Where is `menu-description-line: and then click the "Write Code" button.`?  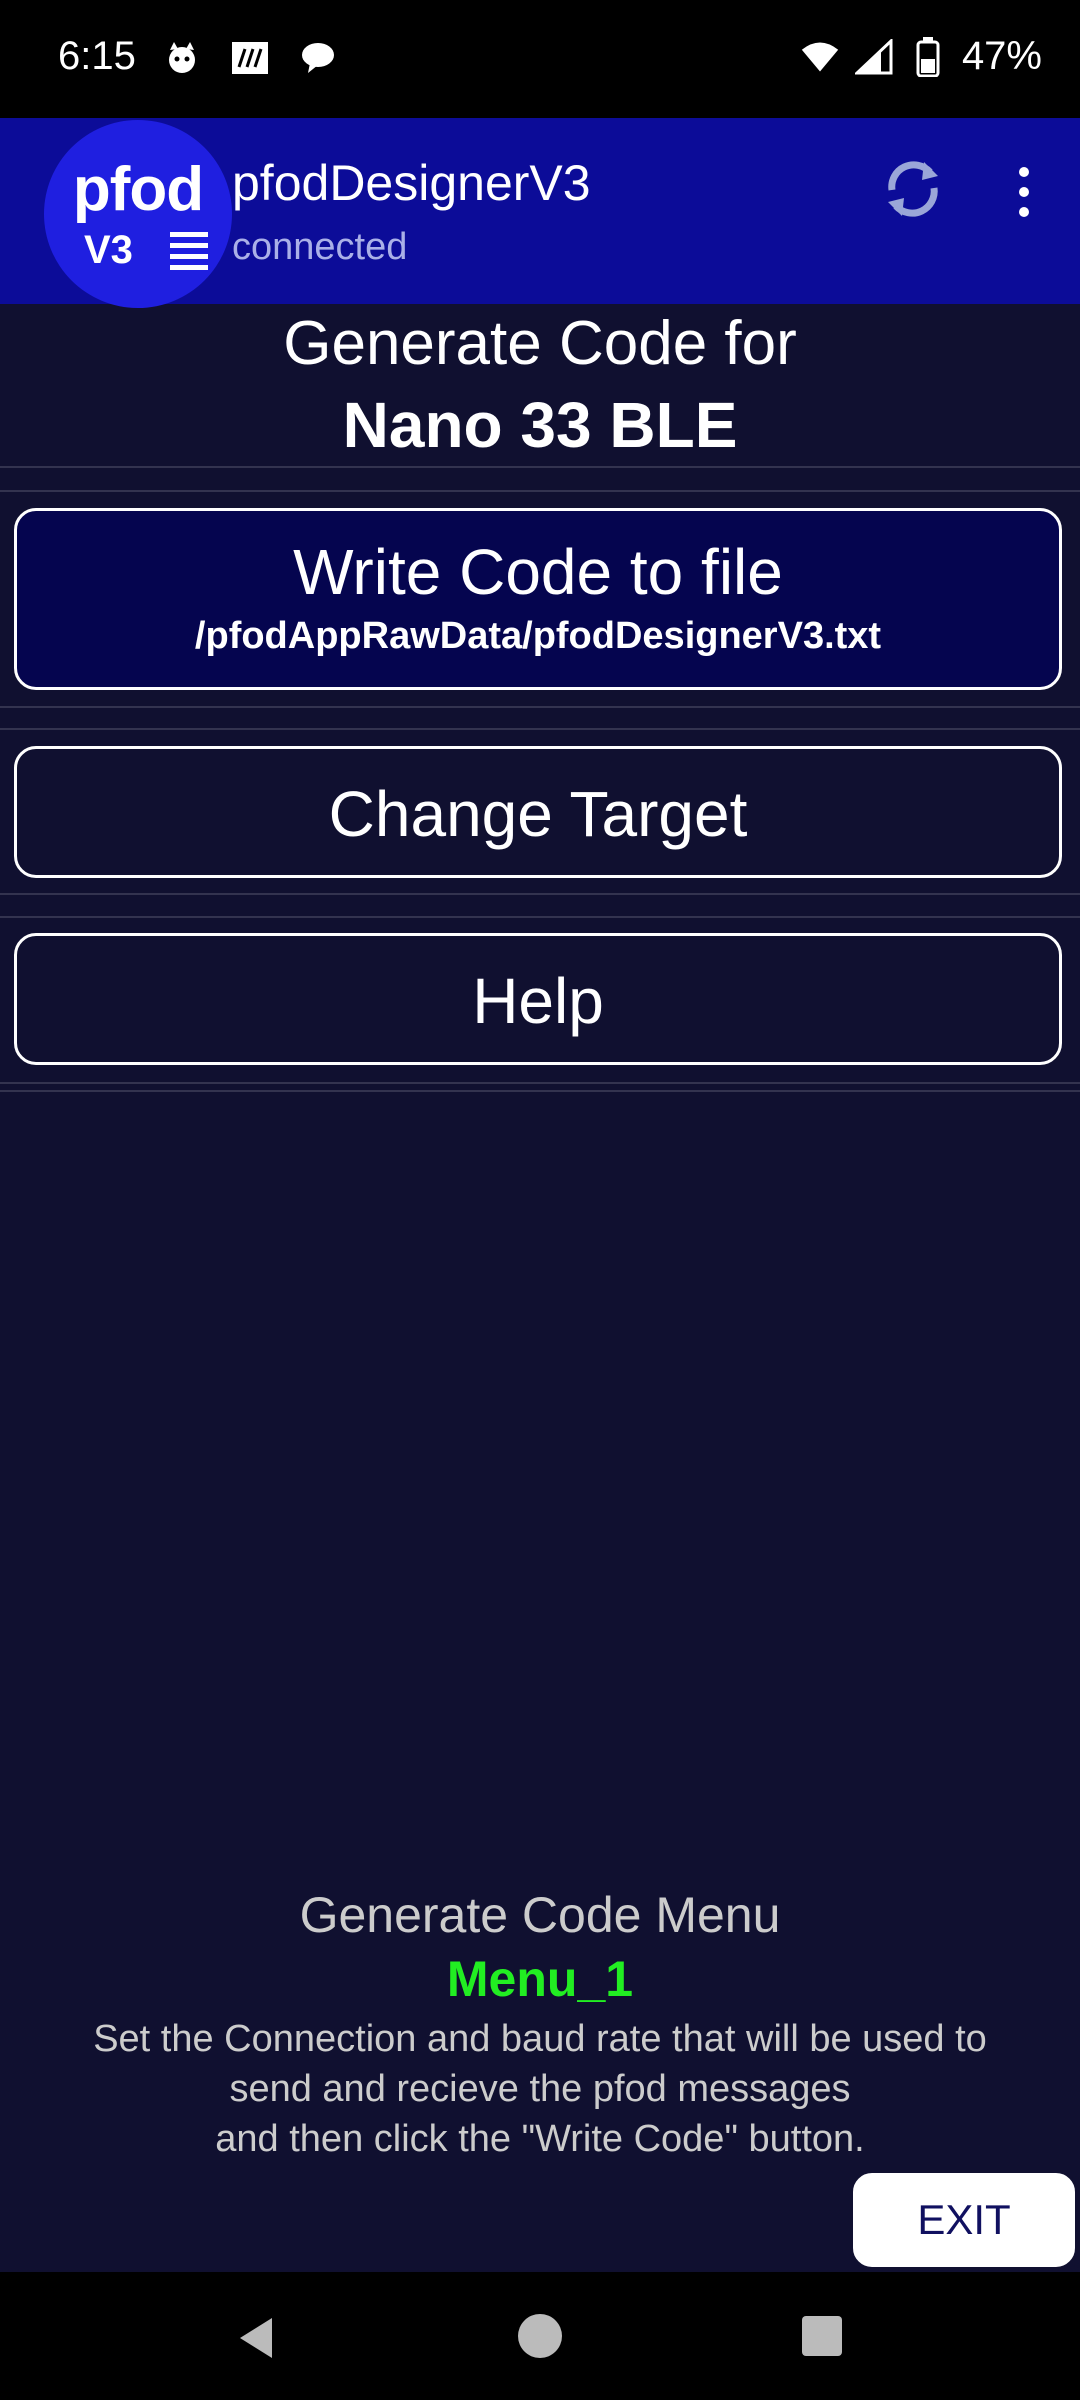
menu-description-line: and then click the "Write Code" button. is located at coordinates (540, 2139).